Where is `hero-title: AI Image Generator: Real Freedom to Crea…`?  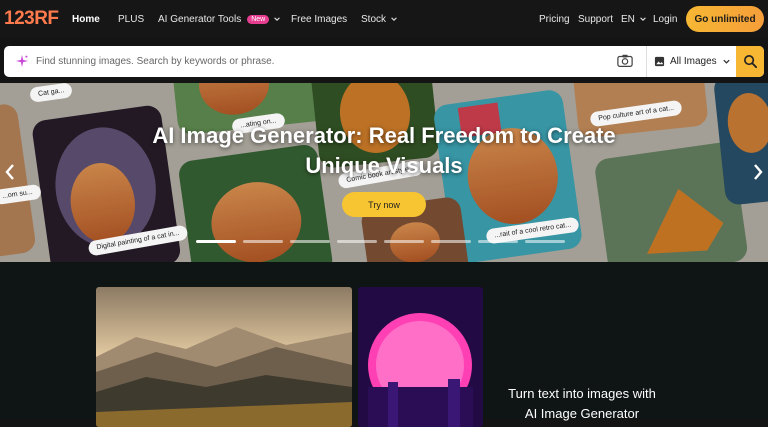
hero-title: AI Image Generator: Real Freedom to Crea… is located at coordinates (384, 150).